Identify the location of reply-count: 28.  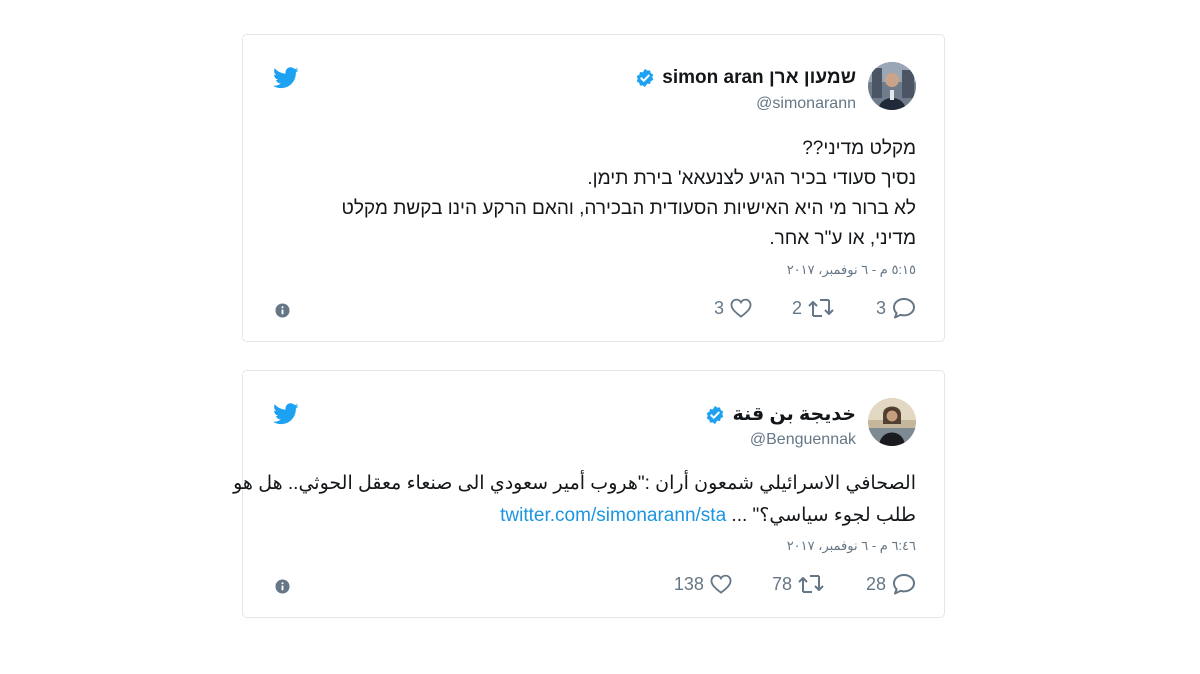
(875, 583).